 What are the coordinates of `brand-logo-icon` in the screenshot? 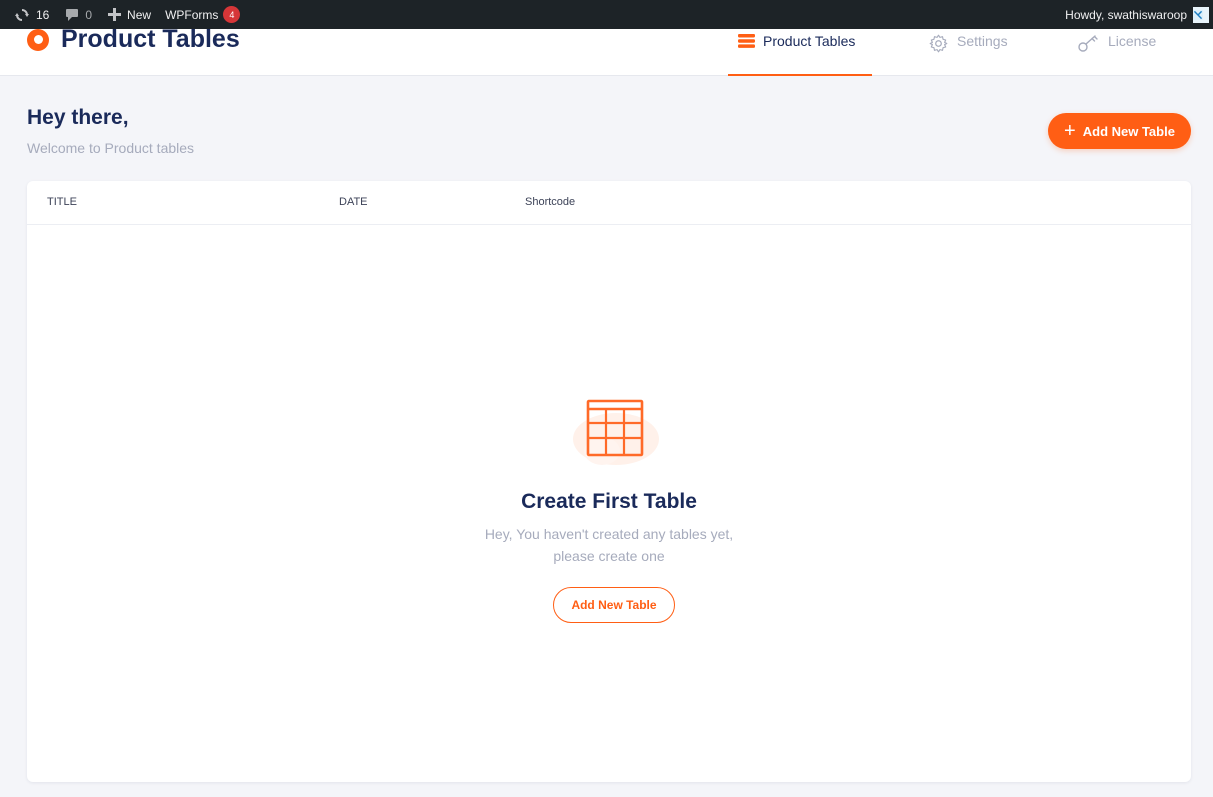 It's located at (38, 39).